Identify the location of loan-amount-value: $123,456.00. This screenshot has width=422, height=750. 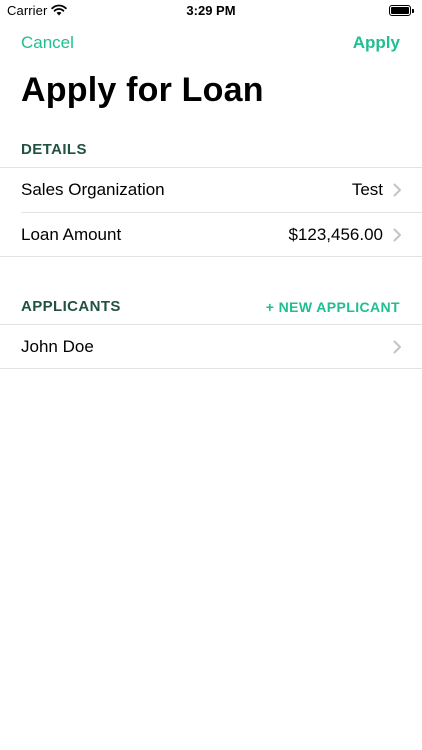
(335, 234).